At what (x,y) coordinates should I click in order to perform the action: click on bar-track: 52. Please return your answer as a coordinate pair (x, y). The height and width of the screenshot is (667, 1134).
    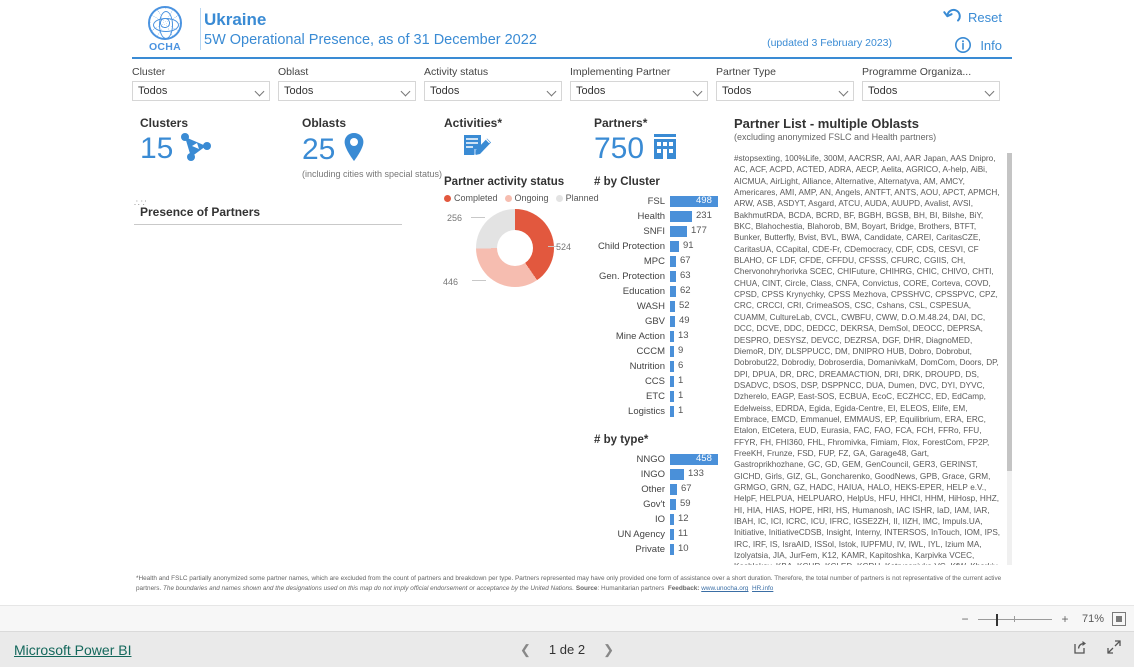
    Looking at the image, I should click on (697, 306).